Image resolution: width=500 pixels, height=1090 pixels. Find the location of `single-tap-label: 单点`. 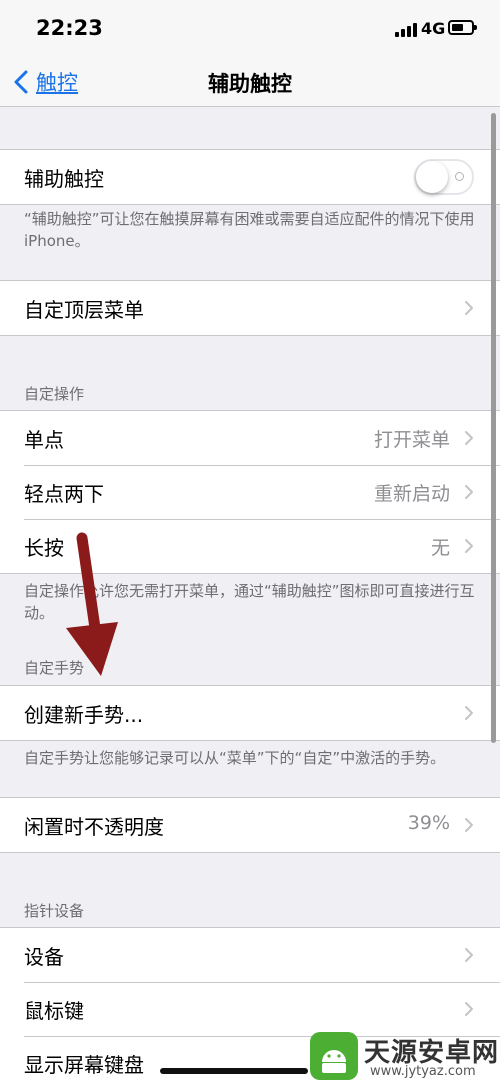

single-tap-label: 单点 is located at coordinates (44, 440).